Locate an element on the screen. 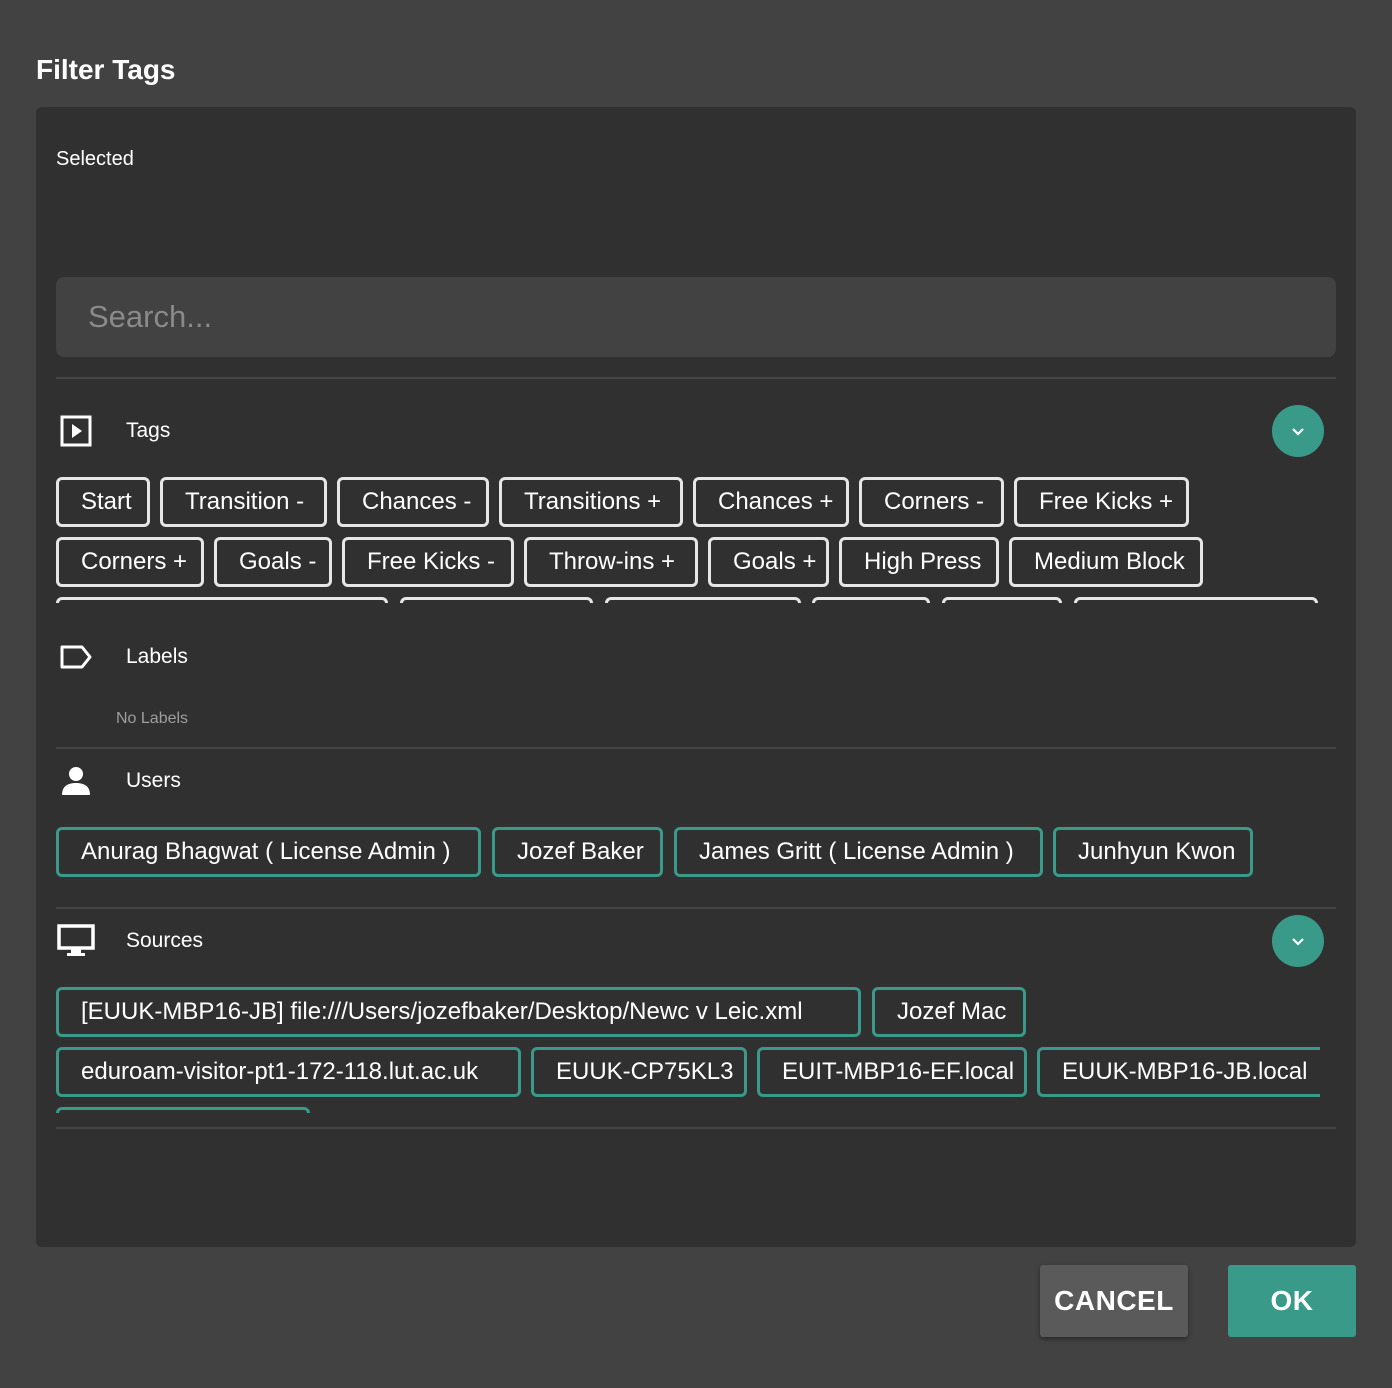 The width and height of the screenshot is (1392, 1388). source-chip: EUIT-MBP16-EF.local is located at coordinates (892, 1072).